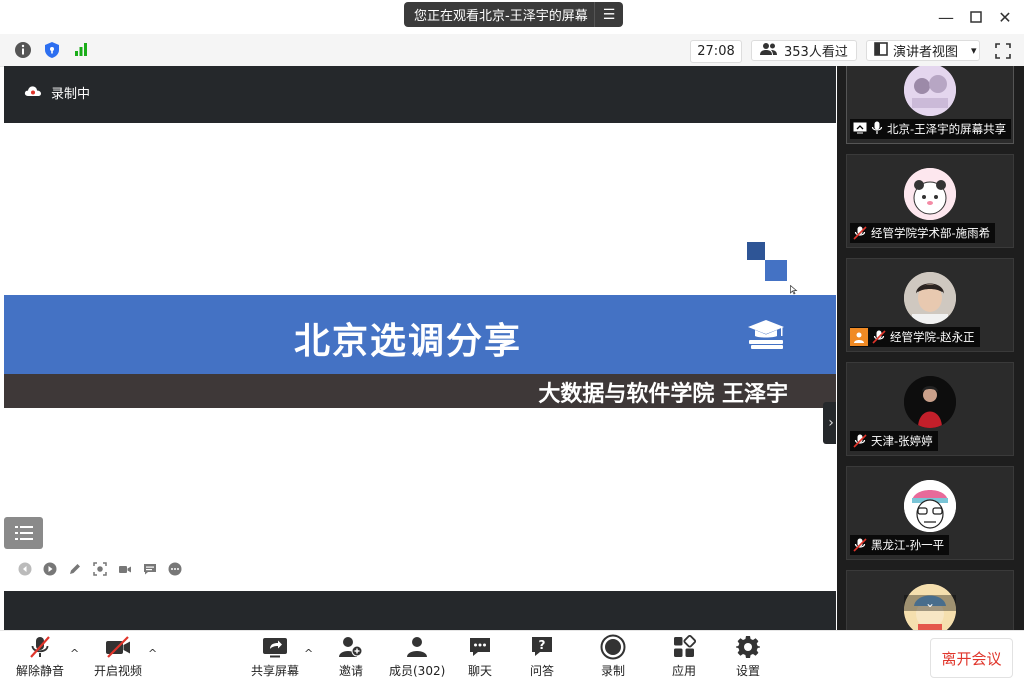 This screenshot has width=1024, height=683. Describe the element at coordinates (816, 52) in the screenshot. I see `viewers-count-text: 353人看过` at that location.